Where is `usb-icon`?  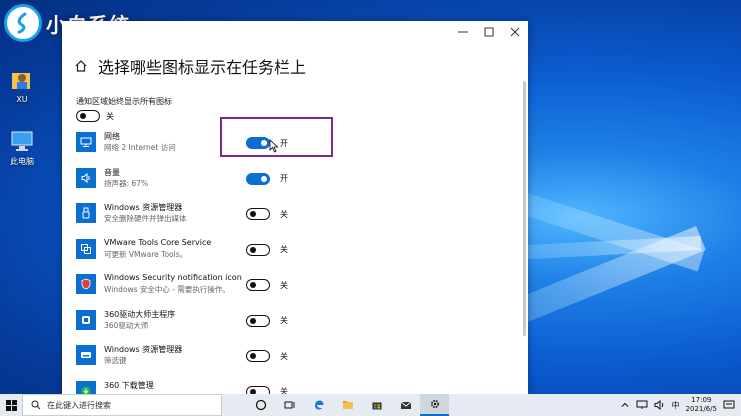
usb-icon is located at coordinates (86, 213).